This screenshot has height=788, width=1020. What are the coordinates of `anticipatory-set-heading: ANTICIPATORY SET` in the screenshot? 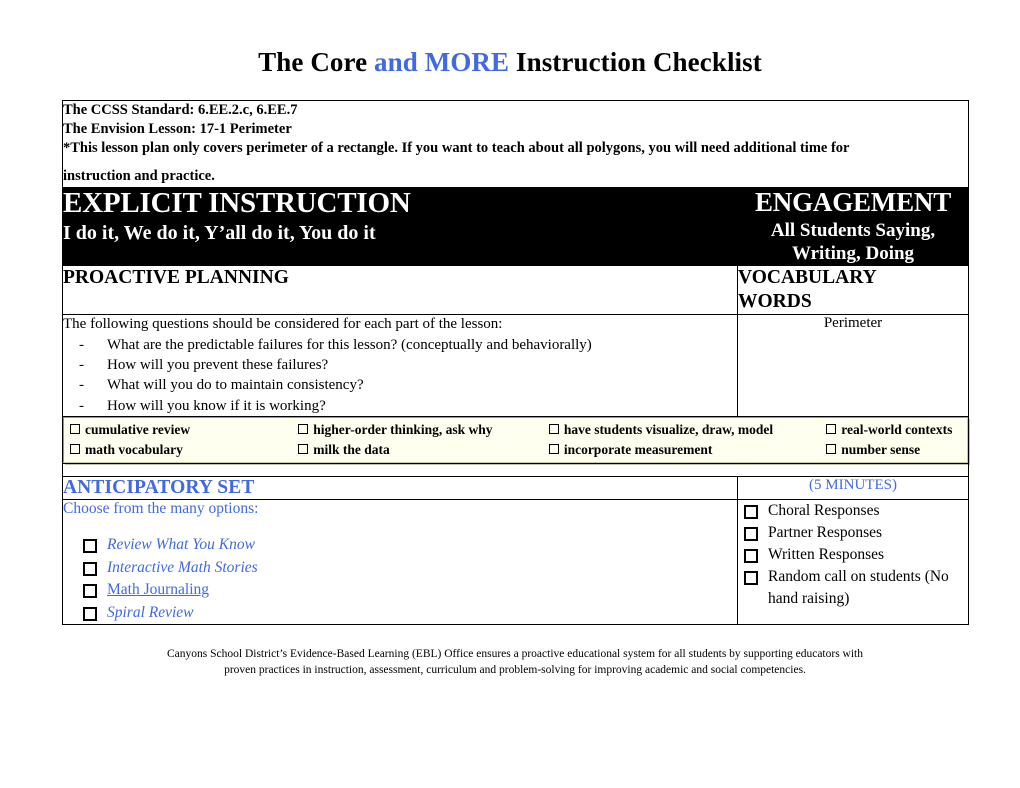 It's located at (159, 488).